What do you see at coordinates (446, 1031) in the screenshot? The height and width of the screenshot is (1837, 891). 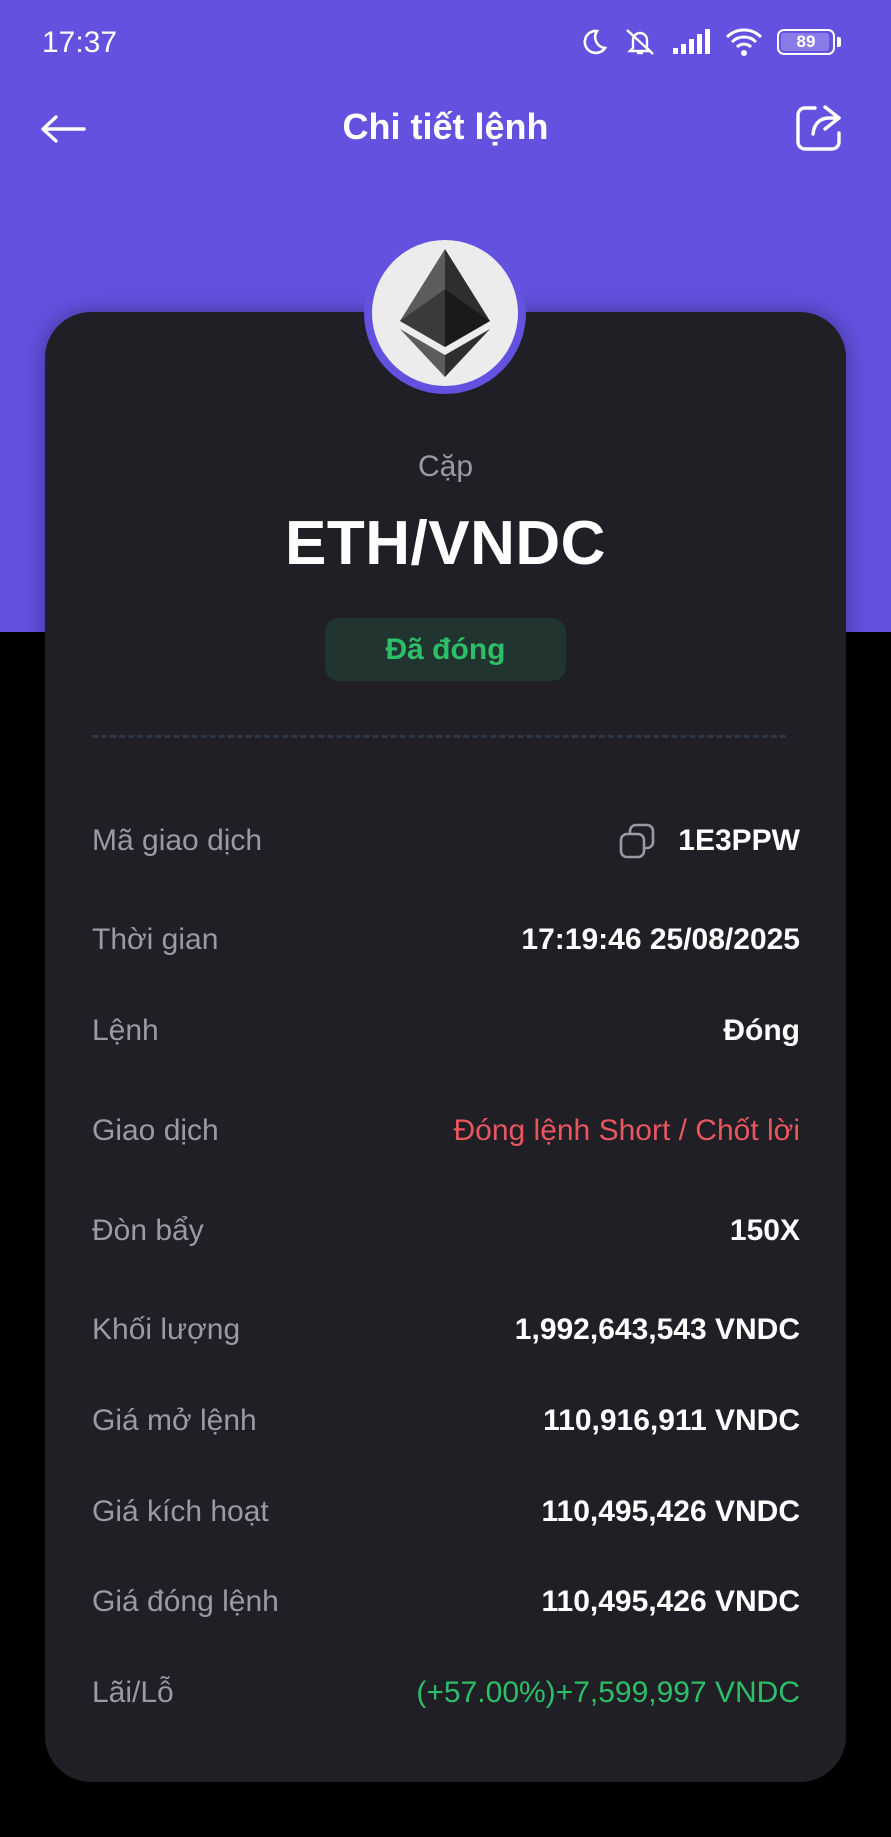 I see `detail-row-order: Lệnh Đóng` at bounding box center [446, 1031].